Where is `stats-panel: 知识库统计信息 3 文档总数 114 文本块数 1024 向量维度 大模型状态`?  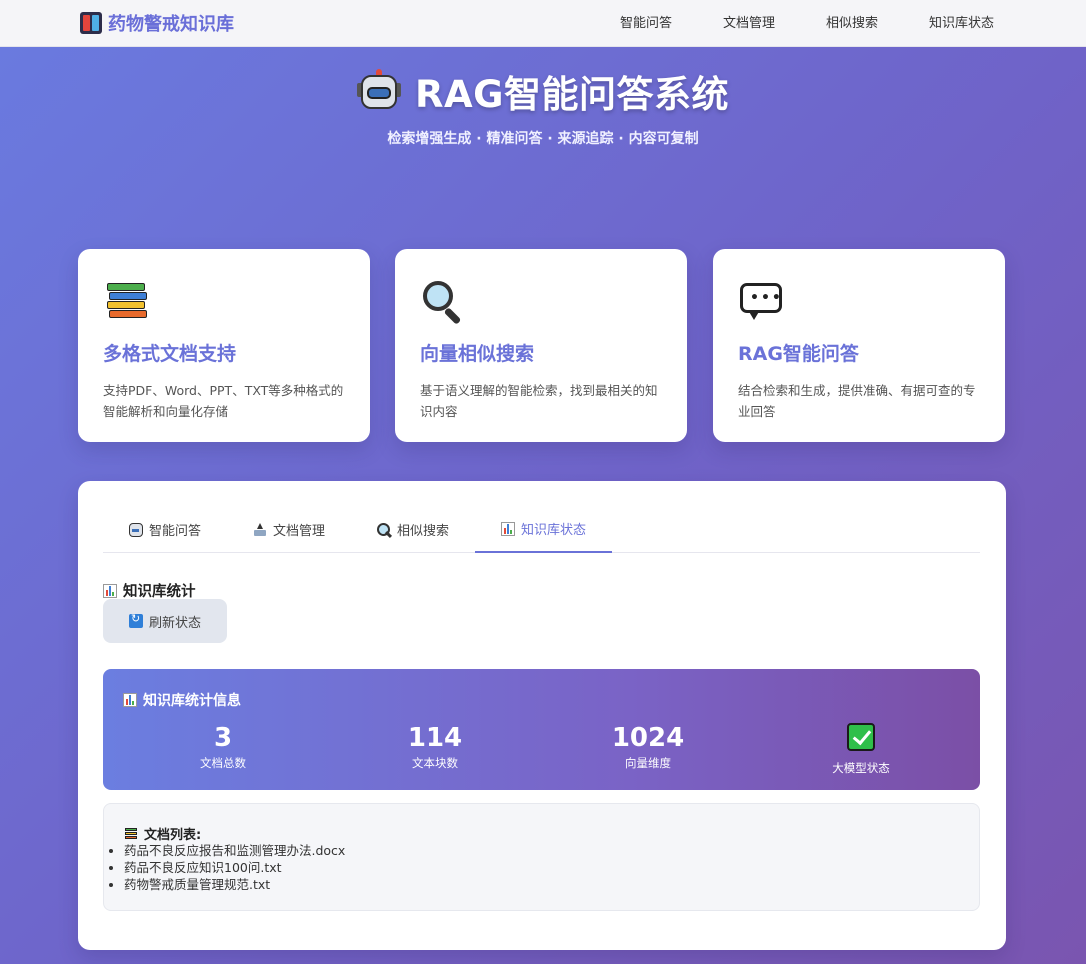 stats-panel: 知识库统计信息 3 文档总数 114 文本块数 1024 向量维度 大模型状态 is located at coordinates (541, 729).